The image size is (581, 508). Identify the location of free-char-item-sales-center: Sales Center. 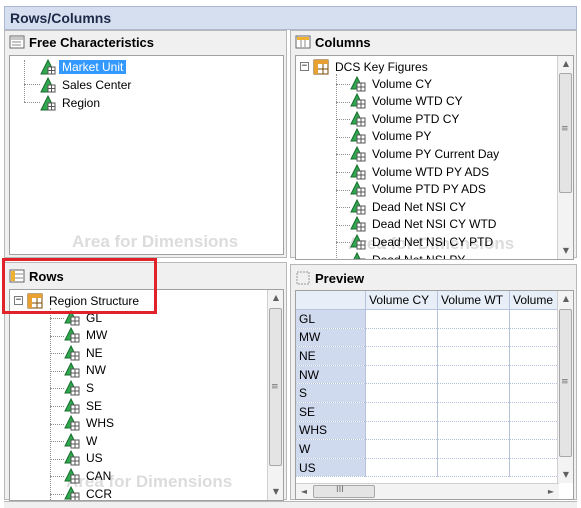
(87, 84).